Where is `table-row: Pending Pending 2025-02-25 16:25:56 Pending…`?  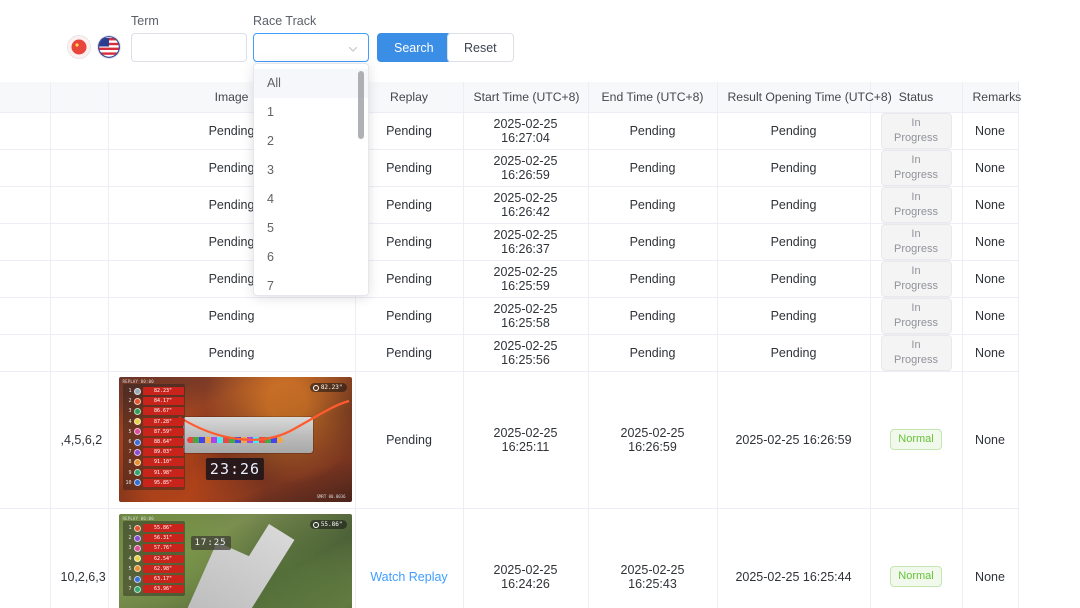 table-row: Pending Pending 2025-02-25 16:25:56 Pending… is located at coordinates (509, 353).